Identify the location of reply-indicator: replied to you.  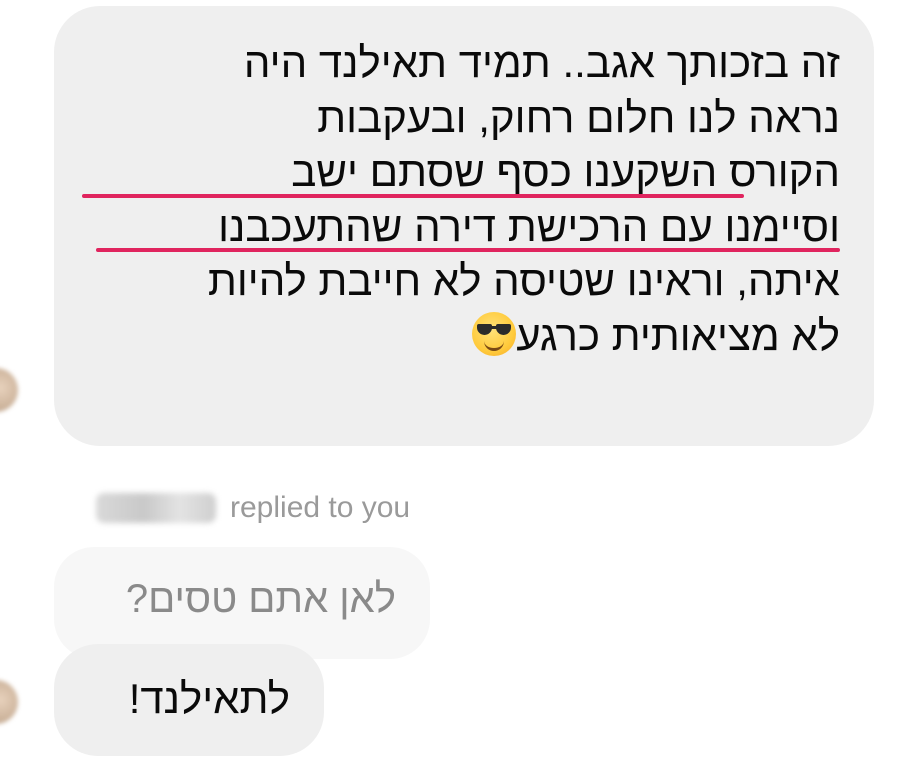
(253, 508).